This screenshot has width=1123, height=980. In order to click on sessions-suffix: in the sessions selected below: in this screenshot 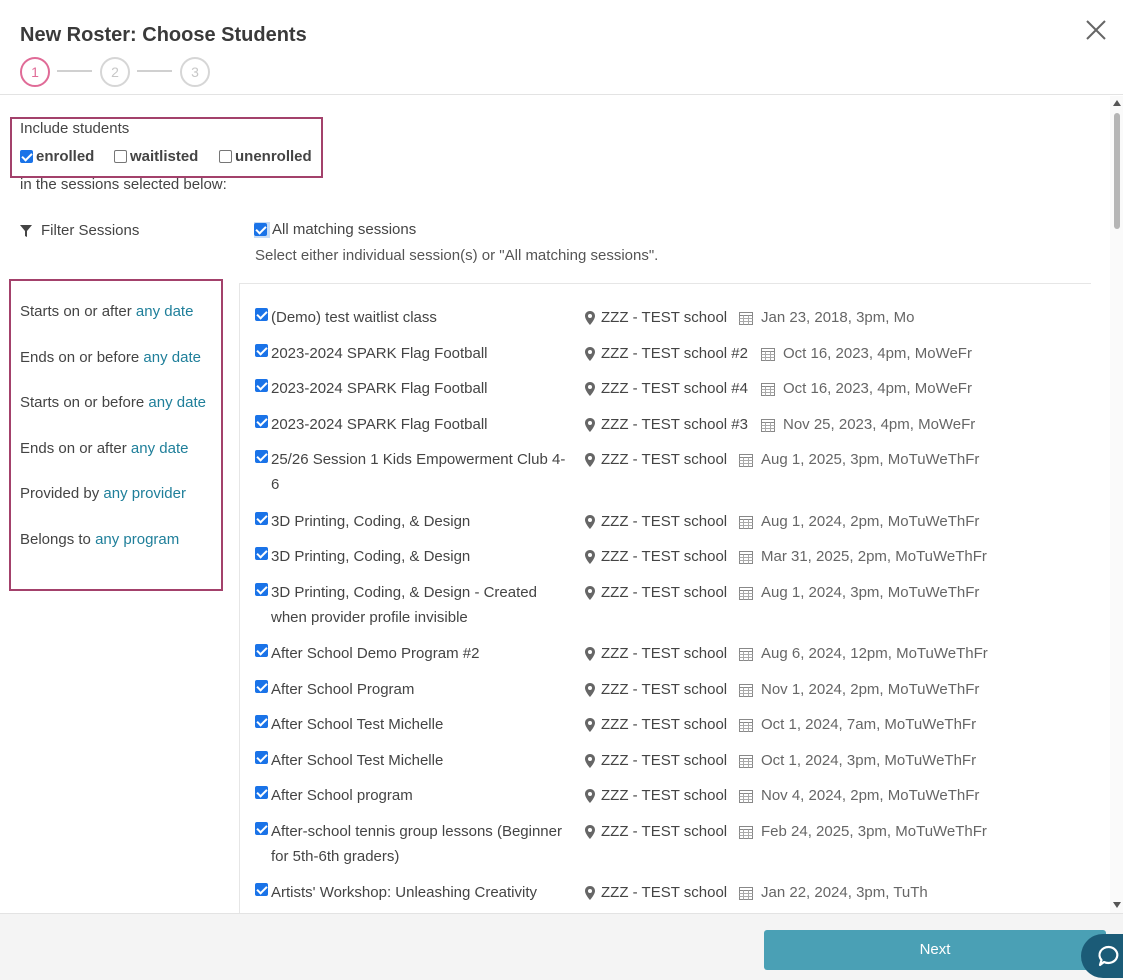, I will do `click(123, 184)`.